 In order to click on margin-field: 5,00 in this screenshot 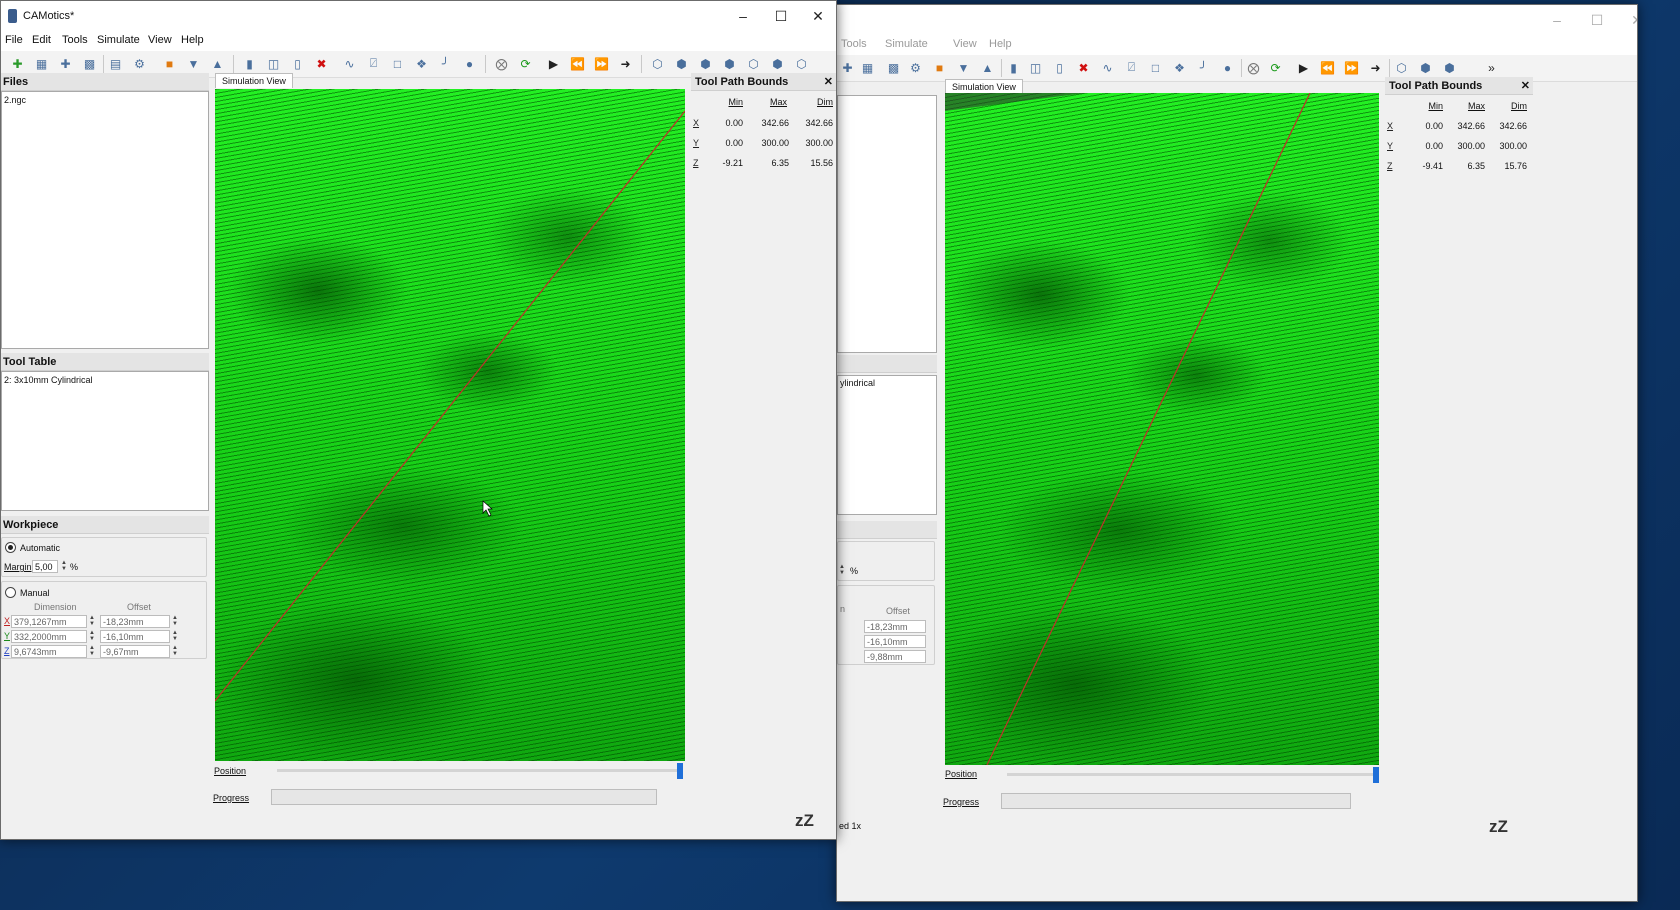, I will do `click(45, 566)`.